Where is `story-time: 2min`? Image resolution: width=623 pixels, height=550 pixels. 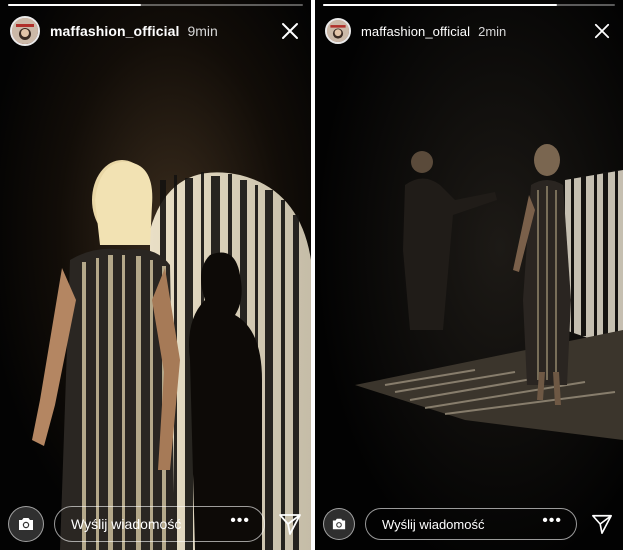
story-time: 2min is located at coordinates (492, 31).